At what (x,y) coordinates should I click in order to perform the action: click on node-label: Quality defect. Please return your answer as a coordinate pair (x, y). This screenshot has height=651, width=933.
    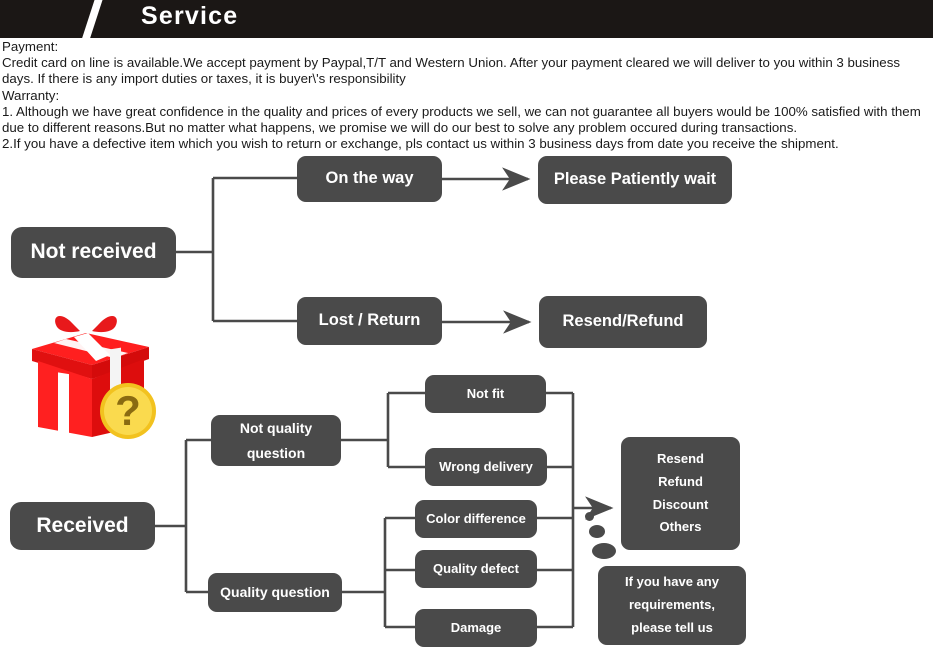
    Looking at the image, I should click on (476, 568).